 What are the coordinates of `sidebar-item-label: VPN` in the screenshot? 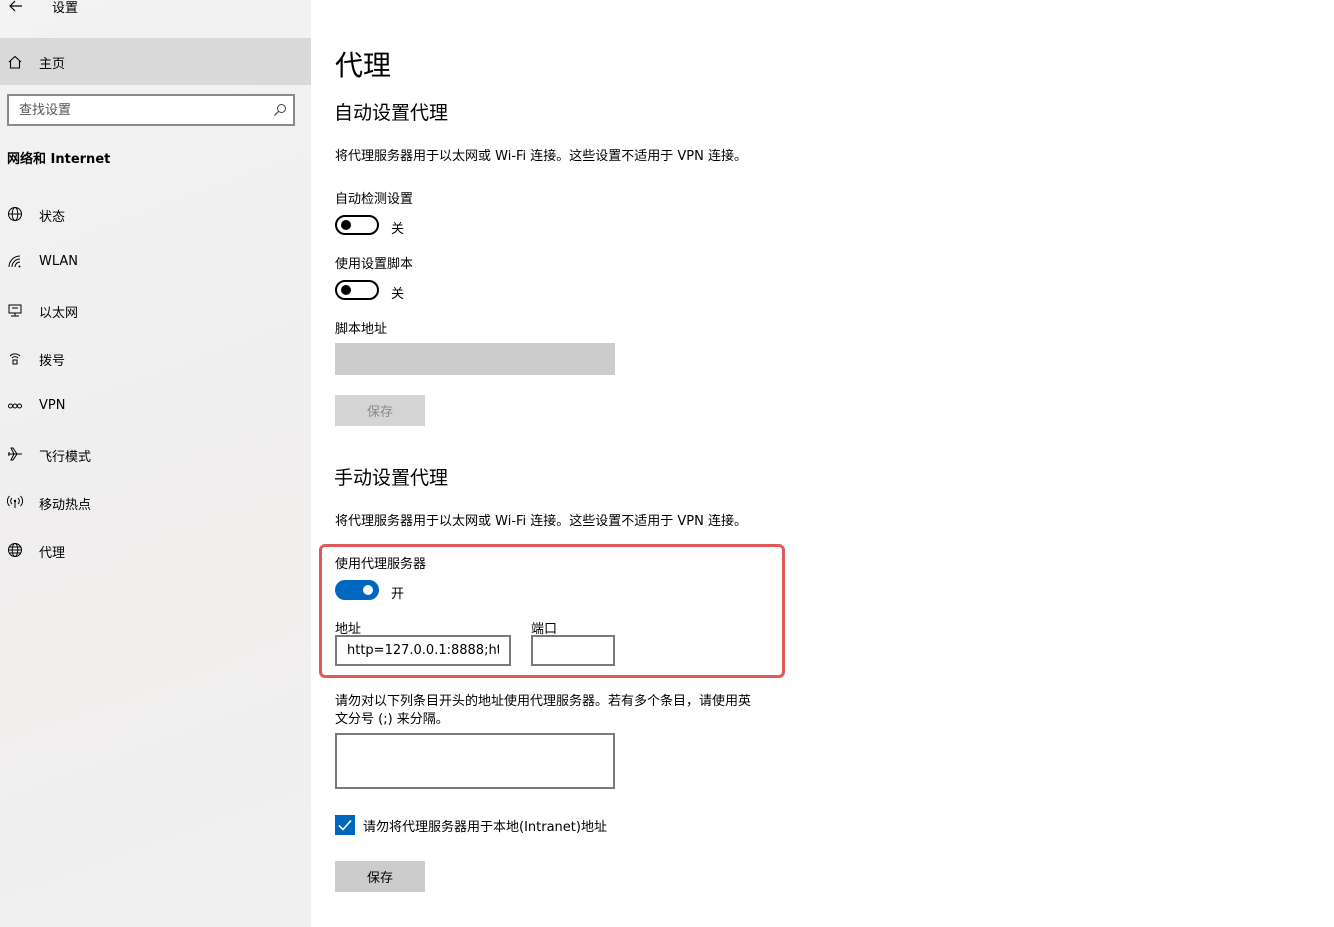 It's located at (52, 405).